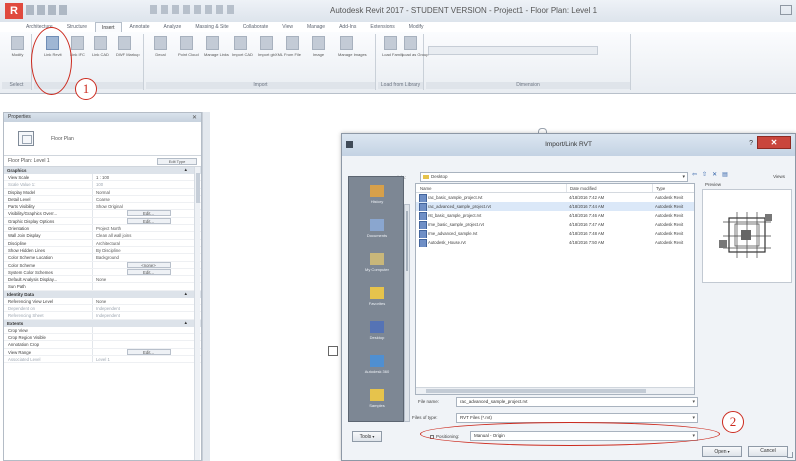 The height and width of the screenshot is (461, 796). Describe the element at coordinates (555, 390) in the screenshot. I see `file-list-scrollbar` at that location.